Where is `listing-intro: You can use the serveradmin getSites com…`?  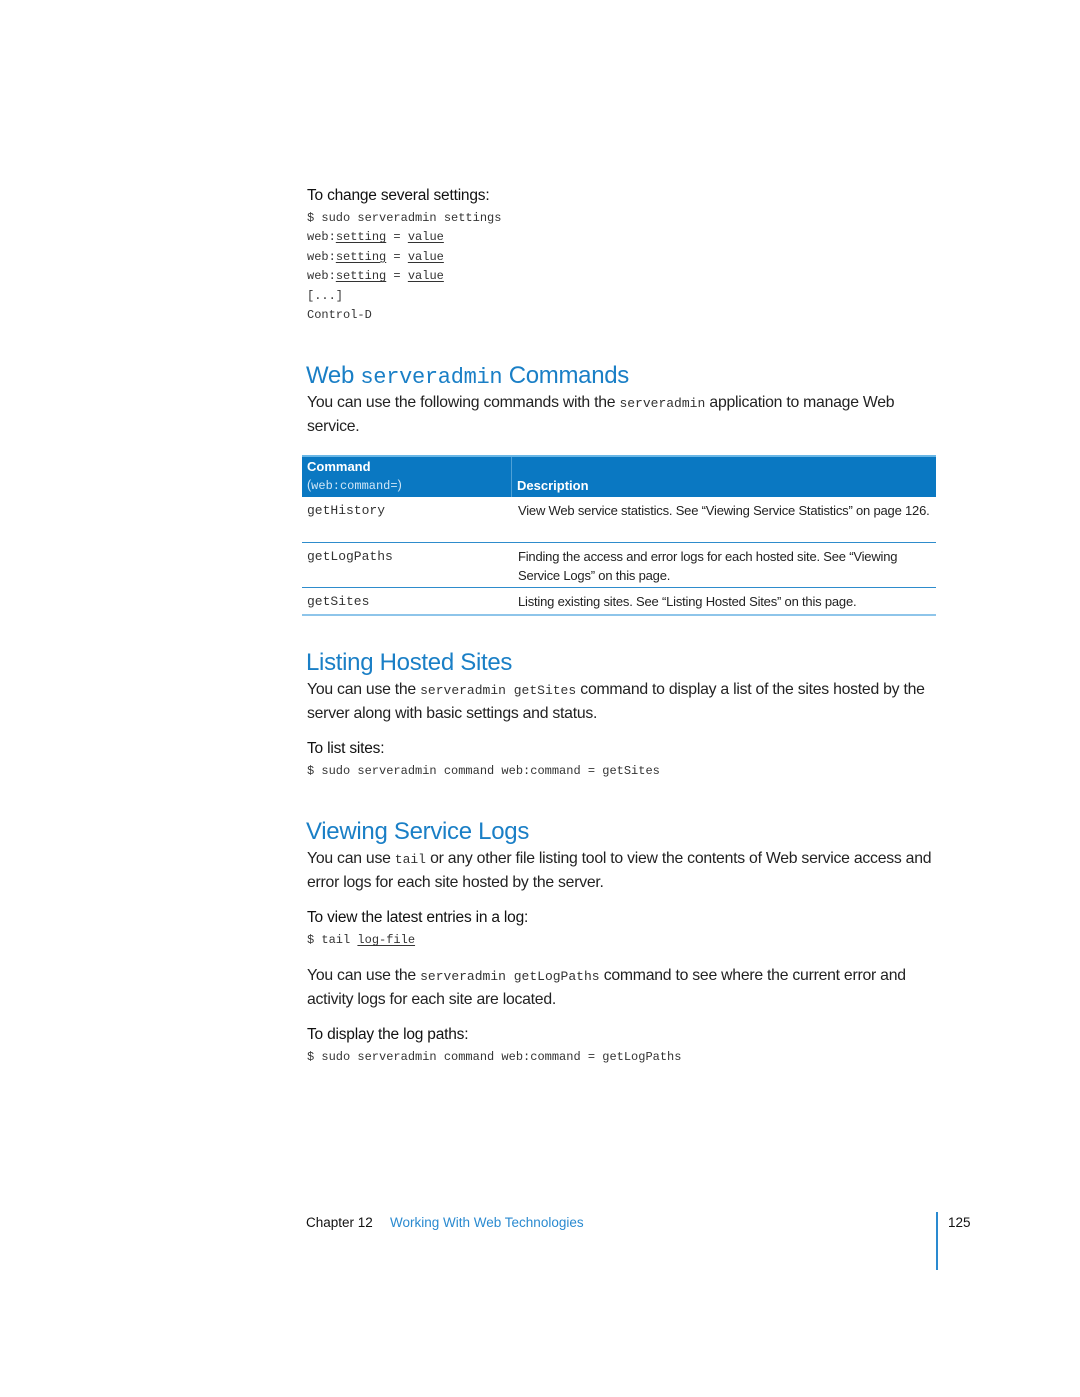
listing-intro: You can use the serveradmin getSites com… is located at coordinates (622, 701).